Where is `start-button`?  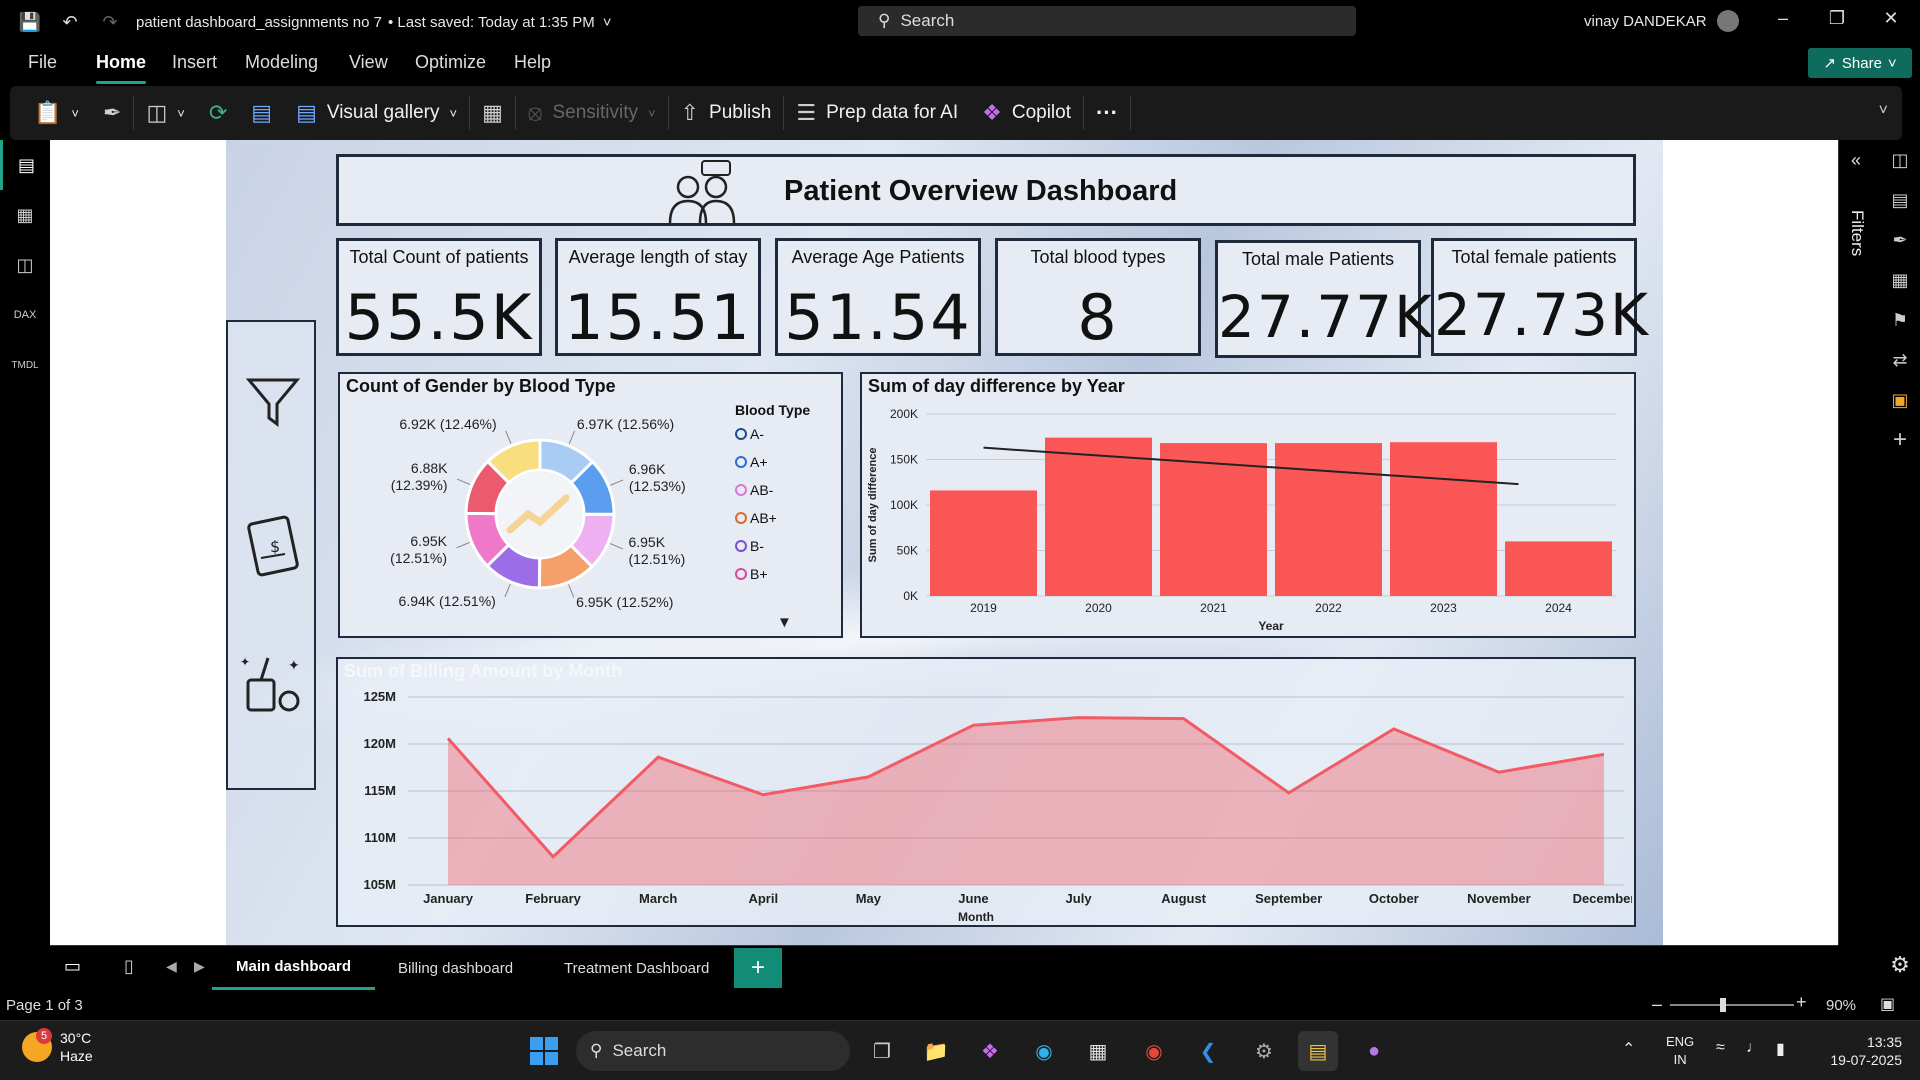
start-button is located at coordinates (544, 1051).